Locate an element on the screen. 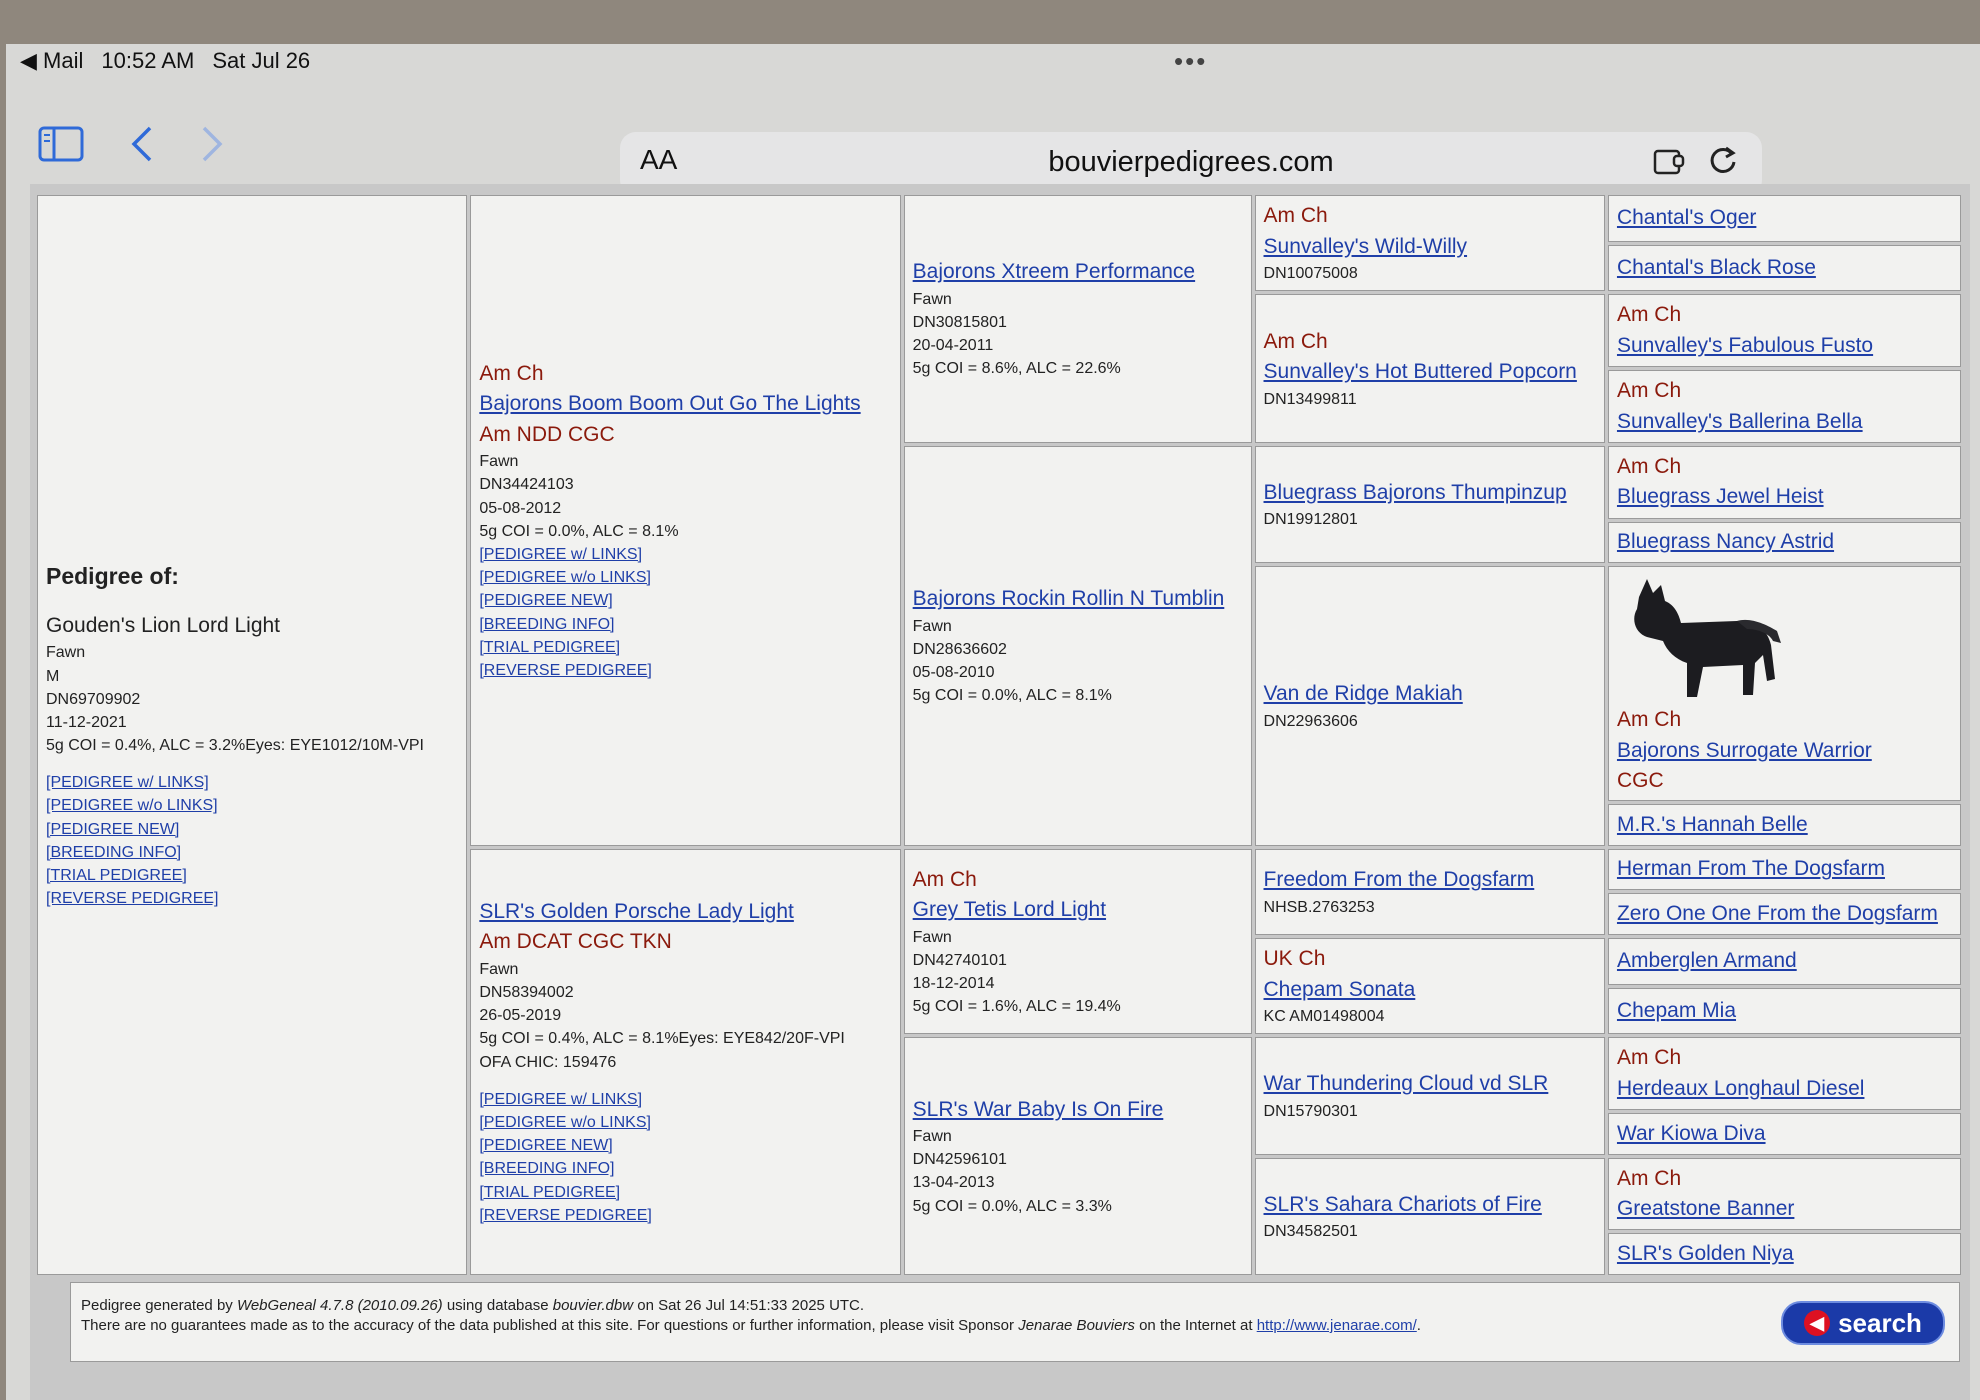 The height and width of the screenshot is (1400, 1980). dam-link-pedigree-nolinks: [PEDIGREE w/o LINKS] is located at coordinates (685, 1122).